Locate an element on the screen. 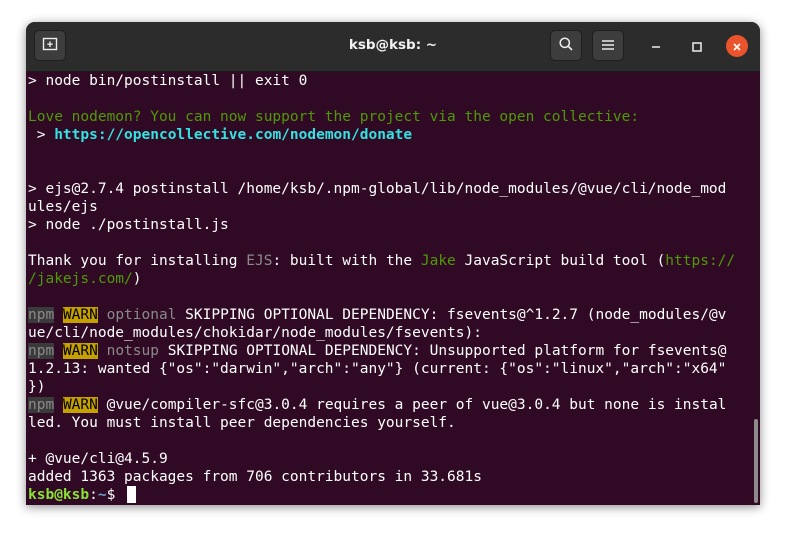 The height and width of the screenshot is (533, 786). text-segment: optional is located at coordinates (141, 315).